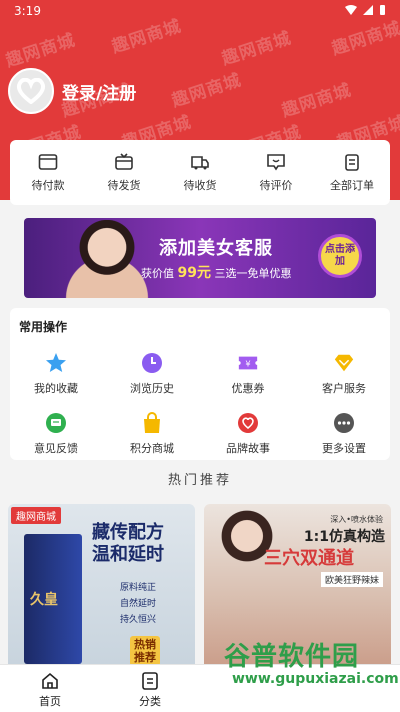 The width and height of the screenshot is (400, 712). Describe the element at coordinates (248, 374) in the screenshot. I see `op-coupons: ¥ 优惠券` at that location.